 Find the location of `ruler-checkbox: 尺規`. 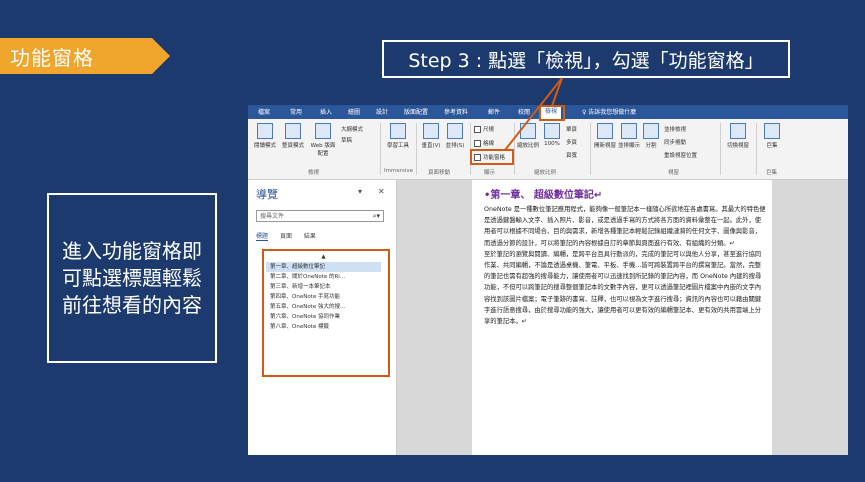

ruler-checkbox: 尺規 is located at coordinates (484, 129).